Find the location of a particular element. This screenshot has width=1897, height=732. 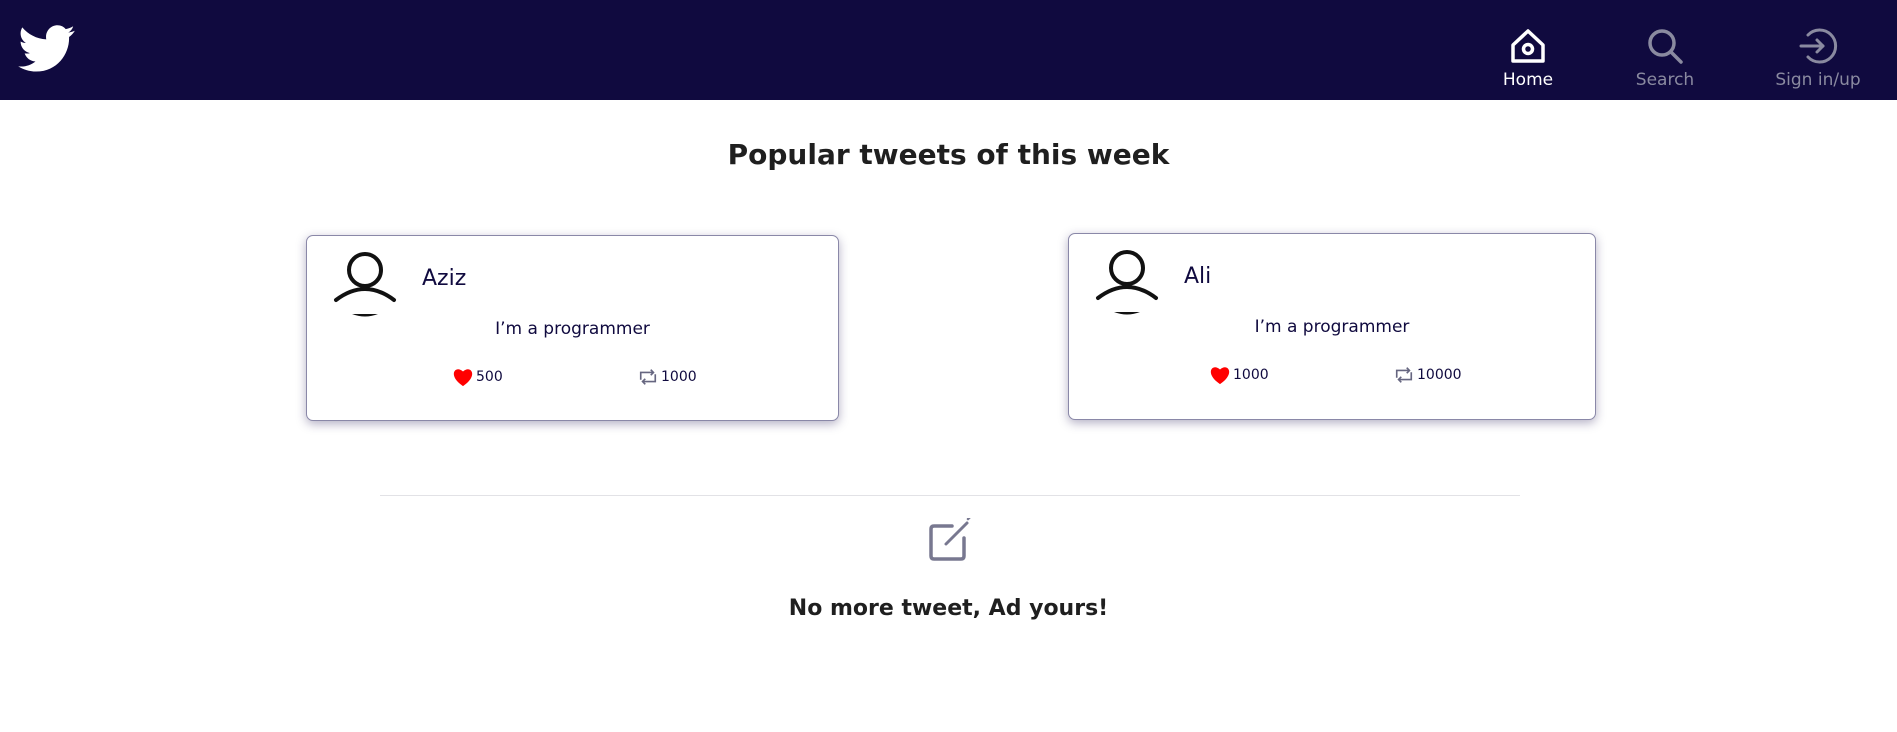

retweet-count: 1000 is located at coordinates (679, 377).